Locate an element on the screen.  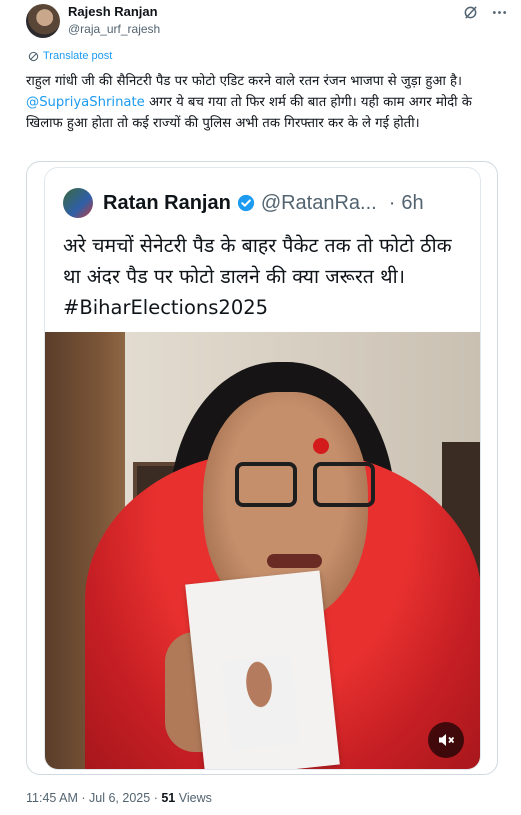
quoted-avatar is located at coordinates (78, 203).